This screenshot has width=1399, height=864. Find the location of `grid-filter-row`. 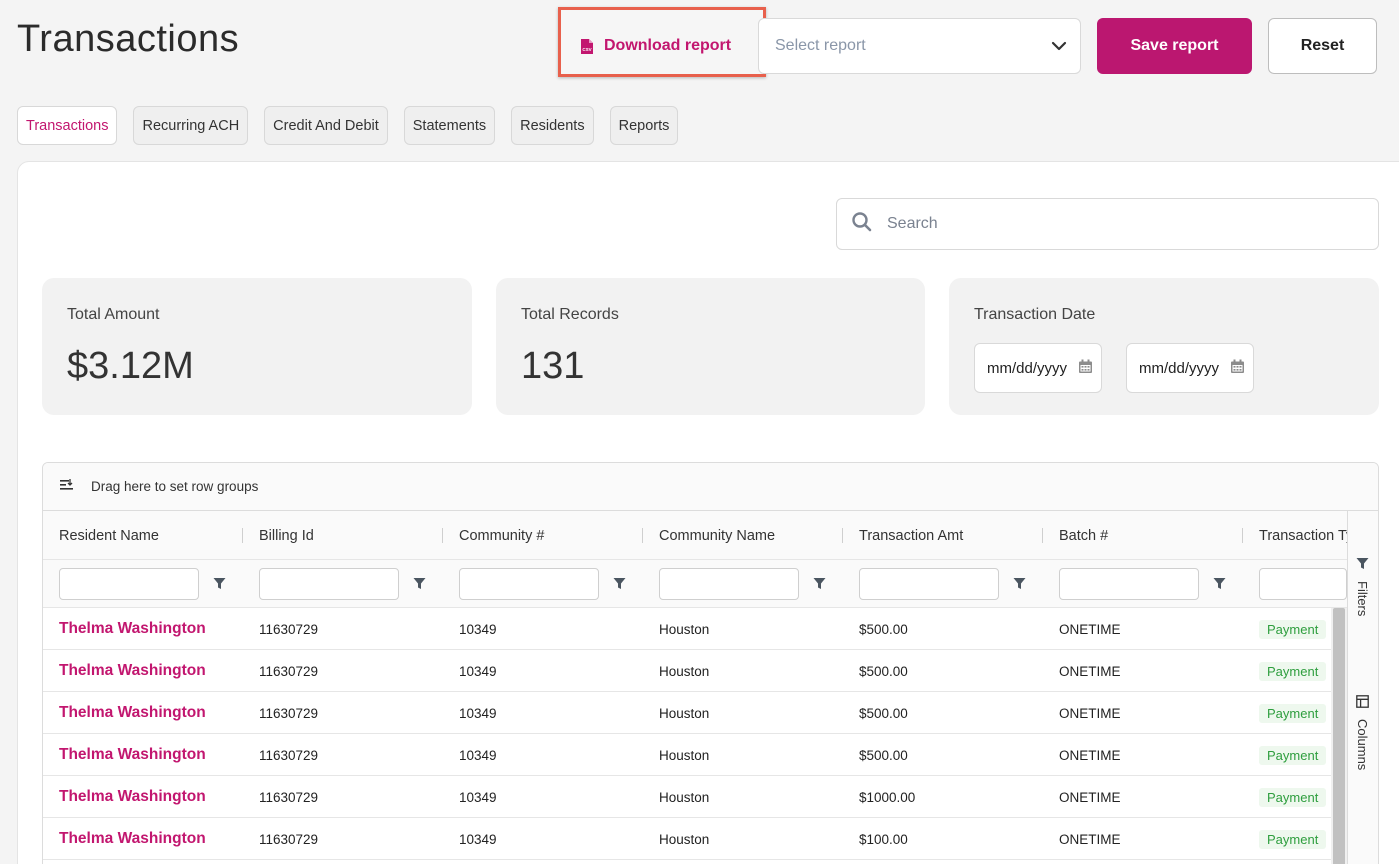

grid-filter-row is located at coordinates (695, 584).